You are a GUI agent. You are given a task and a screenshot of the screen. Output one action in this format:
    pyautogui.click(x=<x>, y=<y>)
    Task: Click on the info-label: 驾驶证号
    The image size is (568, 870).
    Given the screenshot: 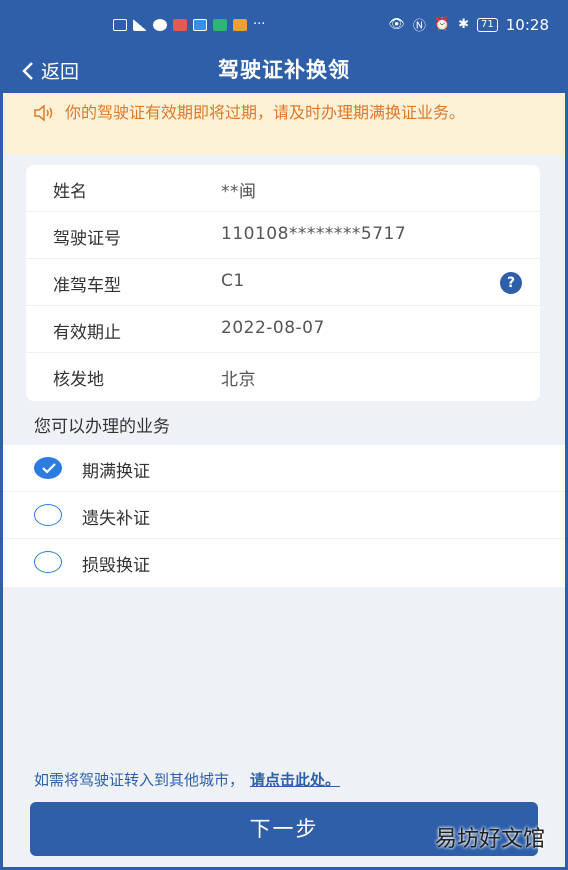 What is the action you would take?
    pyautogui.click(x=87, y=239)
    